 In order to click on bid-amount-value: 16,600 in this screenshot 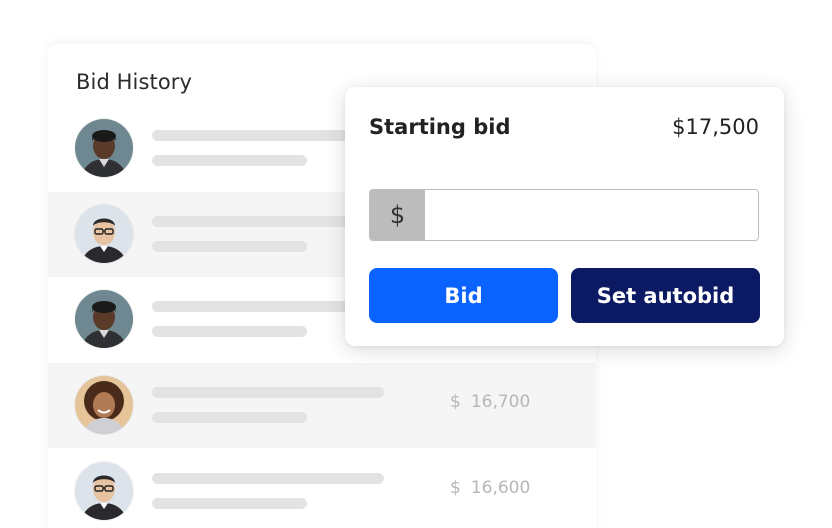, I will do `click(500, 488)`.